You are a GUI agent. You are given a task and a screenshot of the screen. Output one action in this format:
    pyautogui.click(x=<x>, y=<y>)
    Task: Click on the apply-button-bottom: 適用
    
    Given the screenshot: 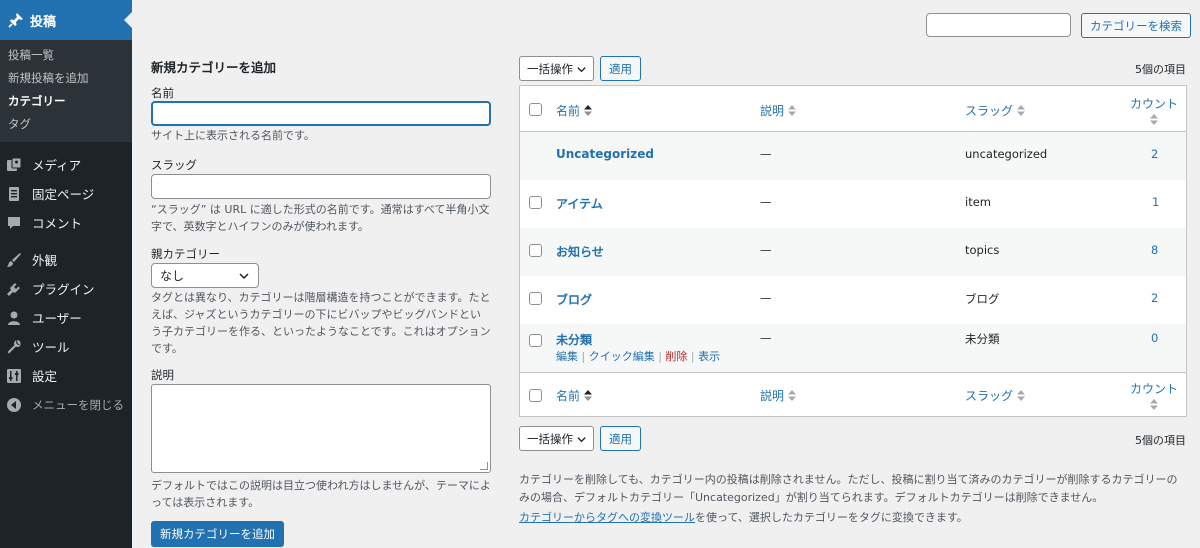 What is the action you would take?
    pyautogui.click(x=620, y=438)
    